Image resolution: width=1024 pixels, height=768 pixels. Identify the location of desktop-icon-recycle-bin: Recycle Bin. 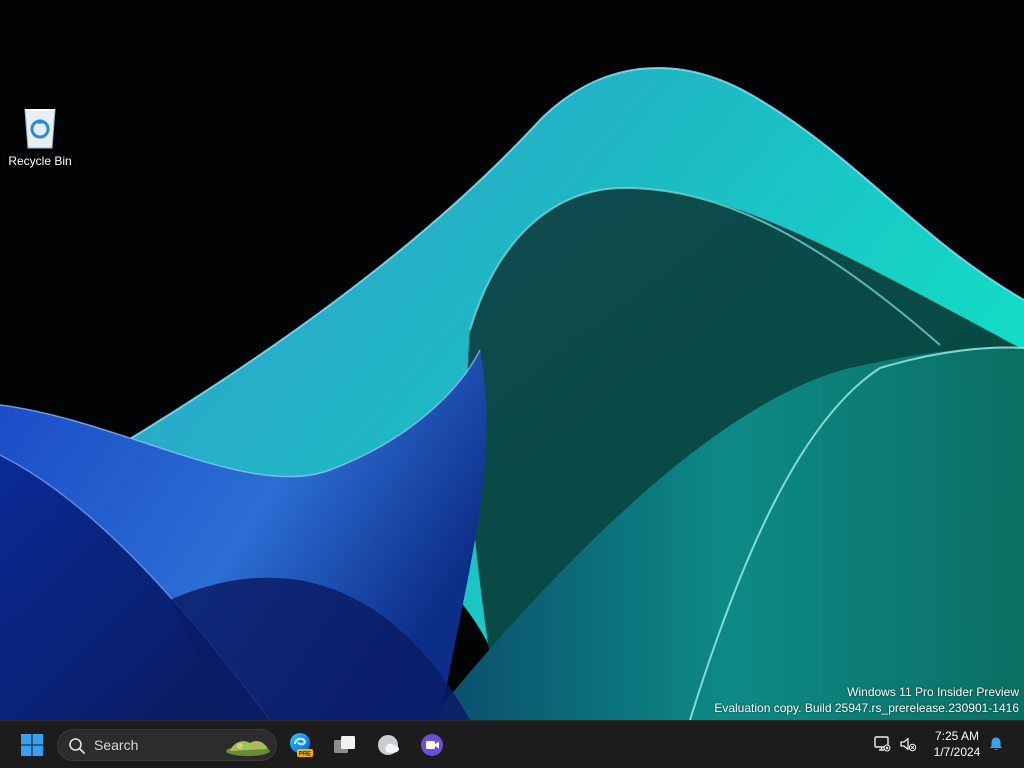
(40, 139).